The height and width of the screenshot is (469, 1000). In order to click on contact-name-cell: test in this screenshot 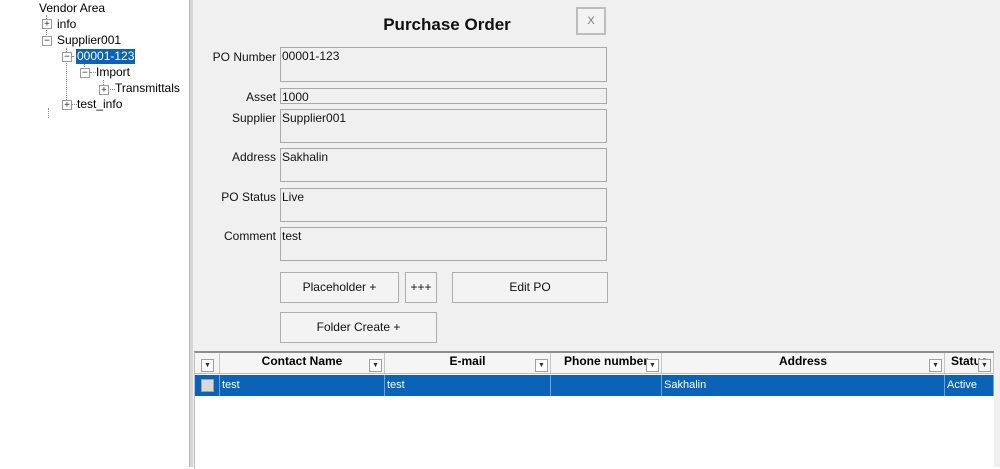, I will do `click(302, 385)`.